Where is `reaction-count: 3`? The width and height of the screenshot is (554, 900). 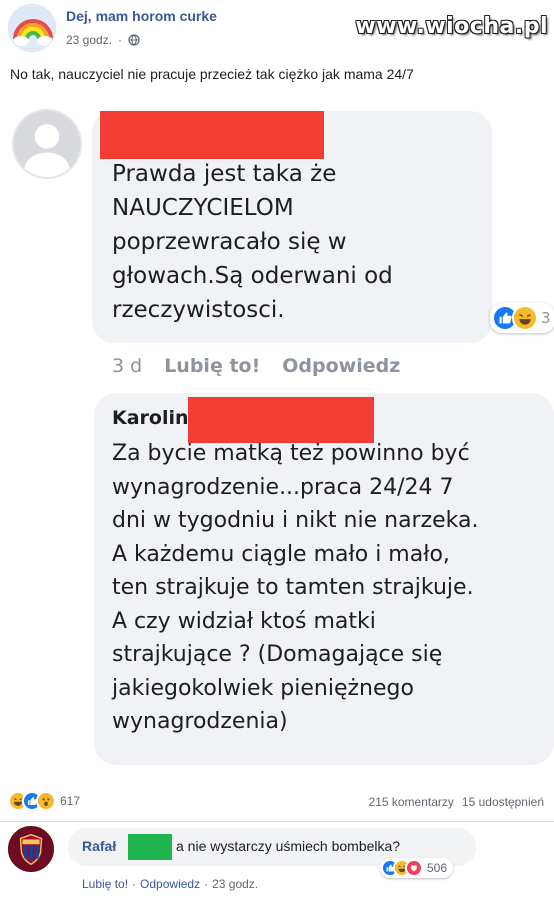 reaction-count: 3 is located at coordinates (546, 318).